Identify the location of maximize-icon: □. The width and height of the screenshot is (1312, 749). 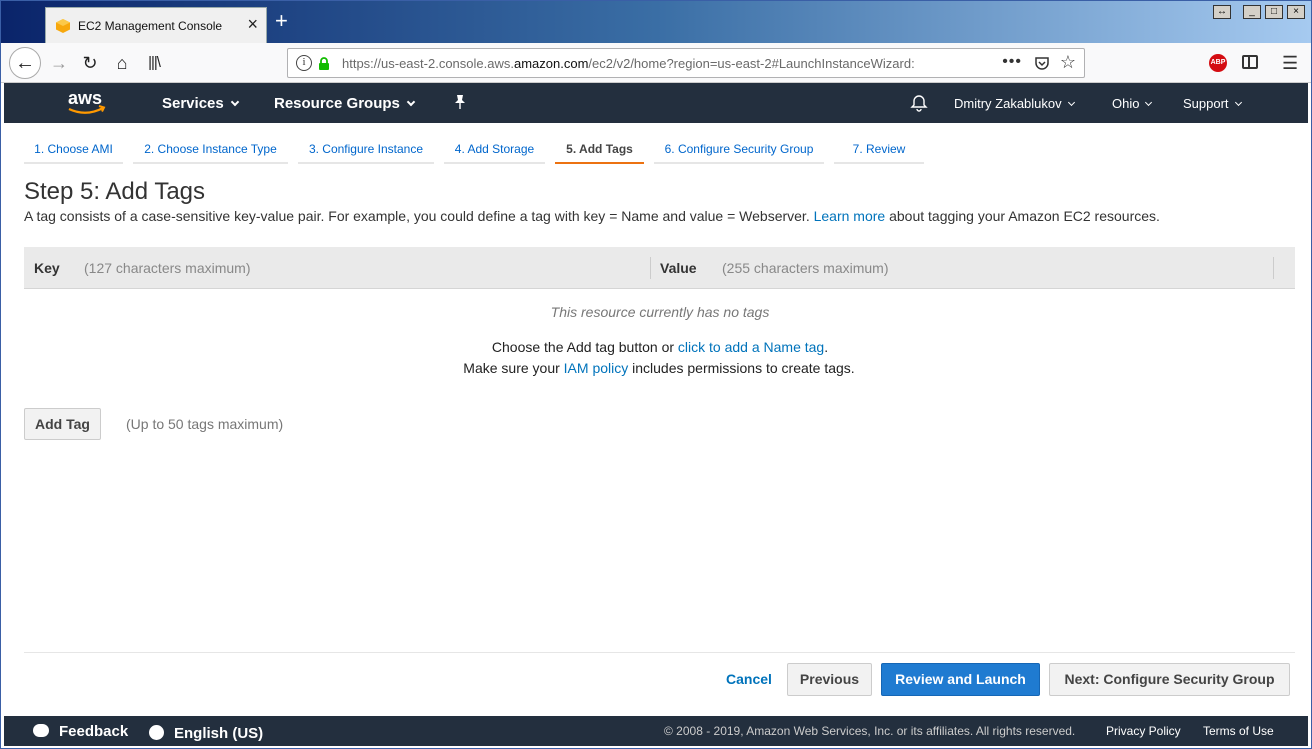
(1274, 12).